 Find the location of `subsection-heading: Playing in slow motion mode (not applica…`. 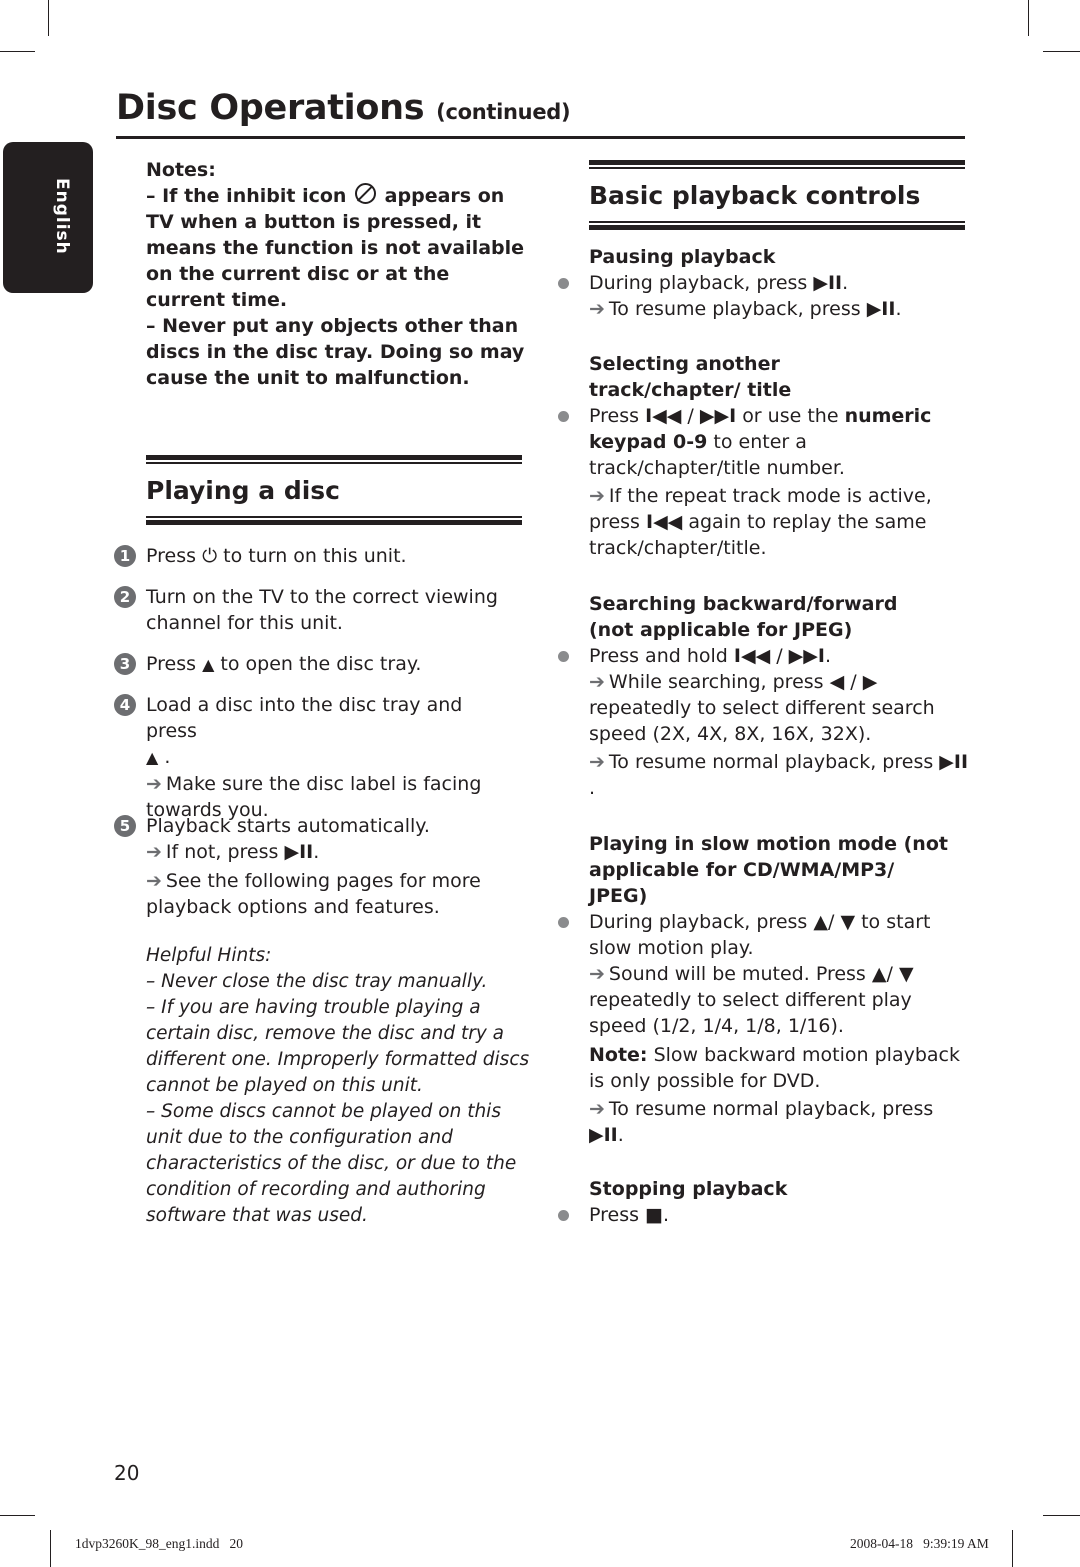

subsection-heading: Playing in slow motion mode (not applica… is located at coordinates (768, 870).